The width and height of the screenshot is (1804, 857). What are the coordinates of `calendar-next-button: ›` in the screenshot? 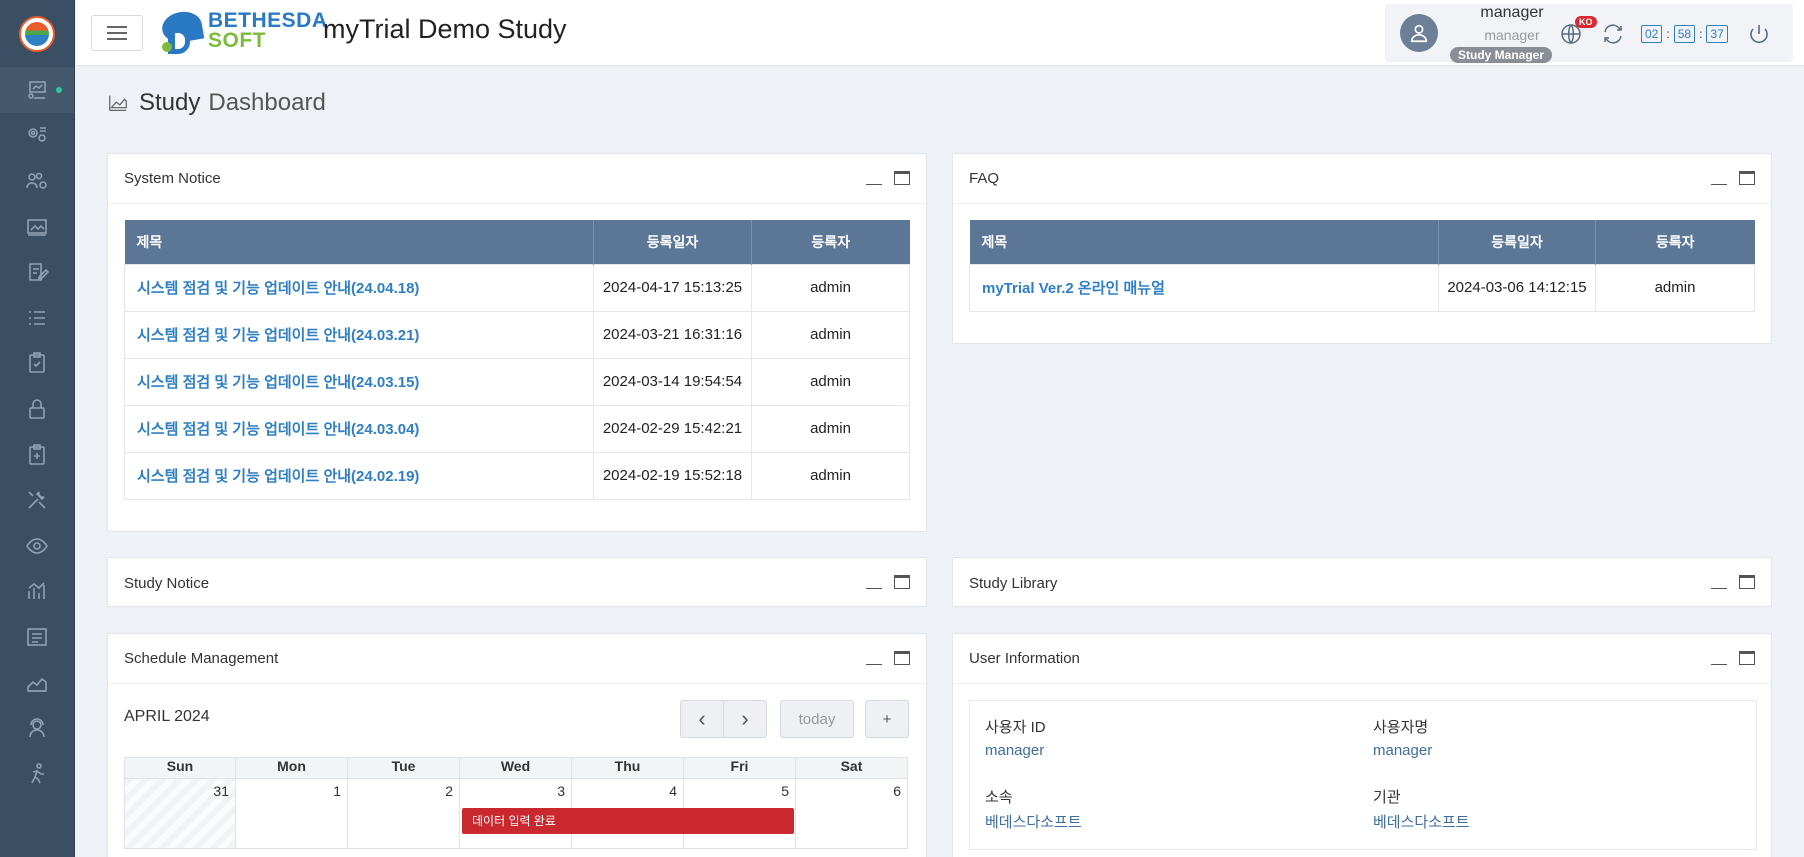 It's located at (745, 719).